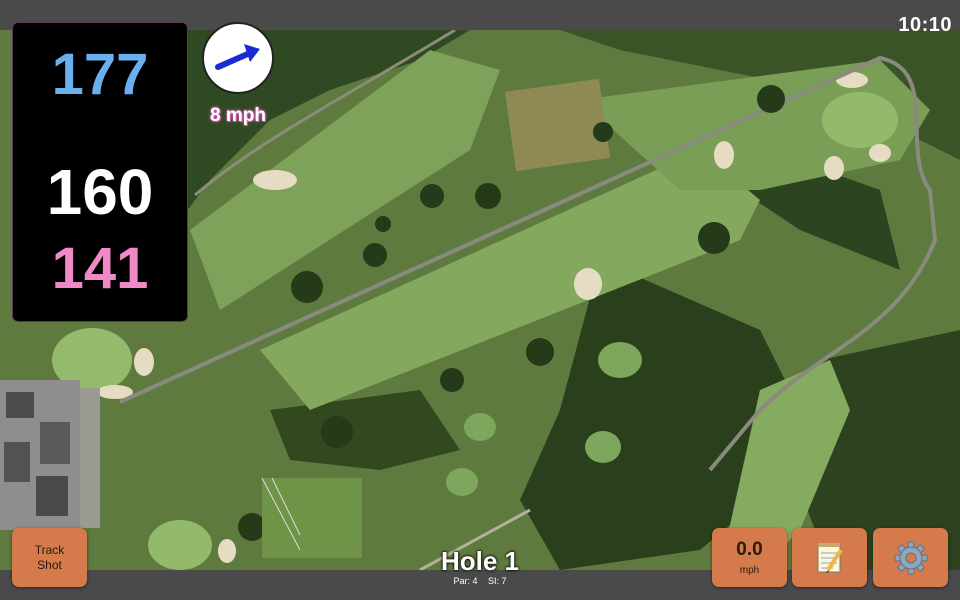  What do you see at coordinates (238, 115) in the screenshot?
I see `wind-speed: 8 mph` at bounding box center [238, 115].